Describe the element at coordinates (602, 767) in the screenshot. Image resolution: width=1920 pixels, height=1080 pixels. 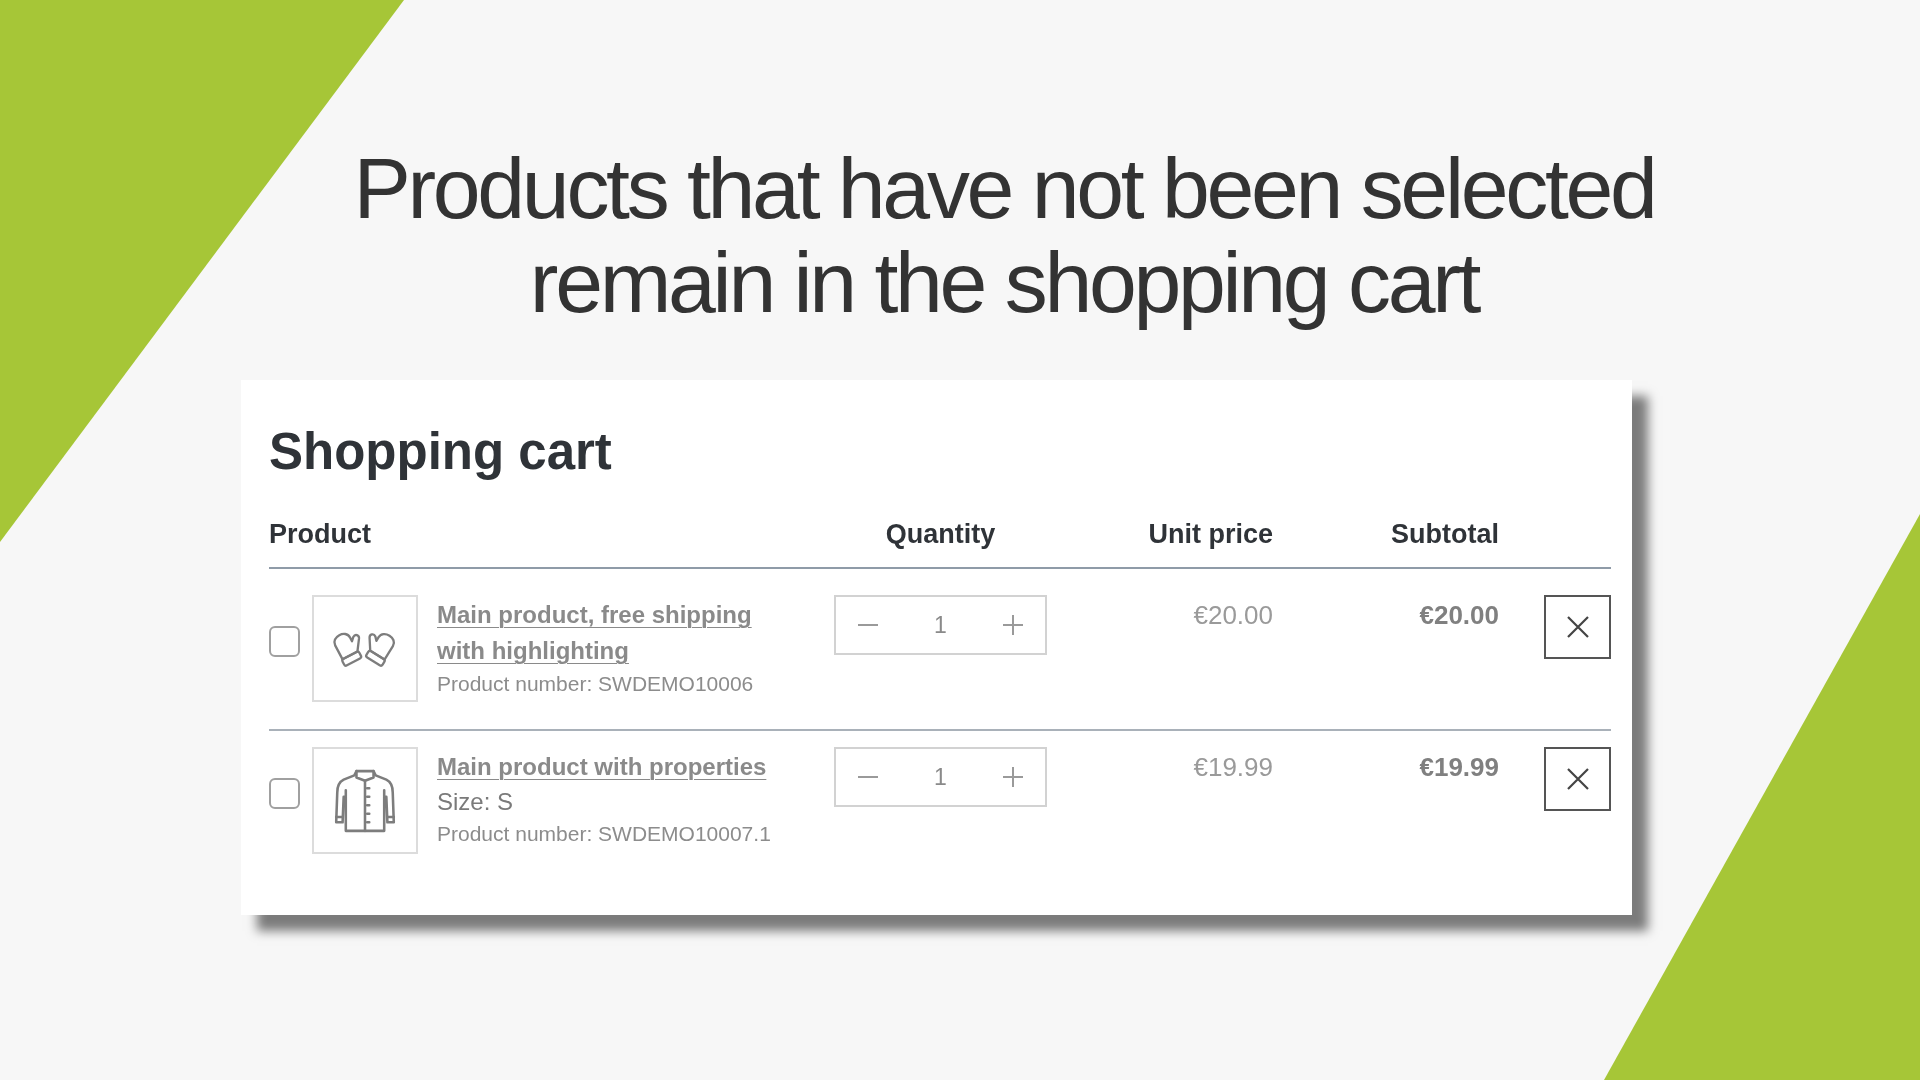
I see `product-name-link: Main product with properties` at that location.